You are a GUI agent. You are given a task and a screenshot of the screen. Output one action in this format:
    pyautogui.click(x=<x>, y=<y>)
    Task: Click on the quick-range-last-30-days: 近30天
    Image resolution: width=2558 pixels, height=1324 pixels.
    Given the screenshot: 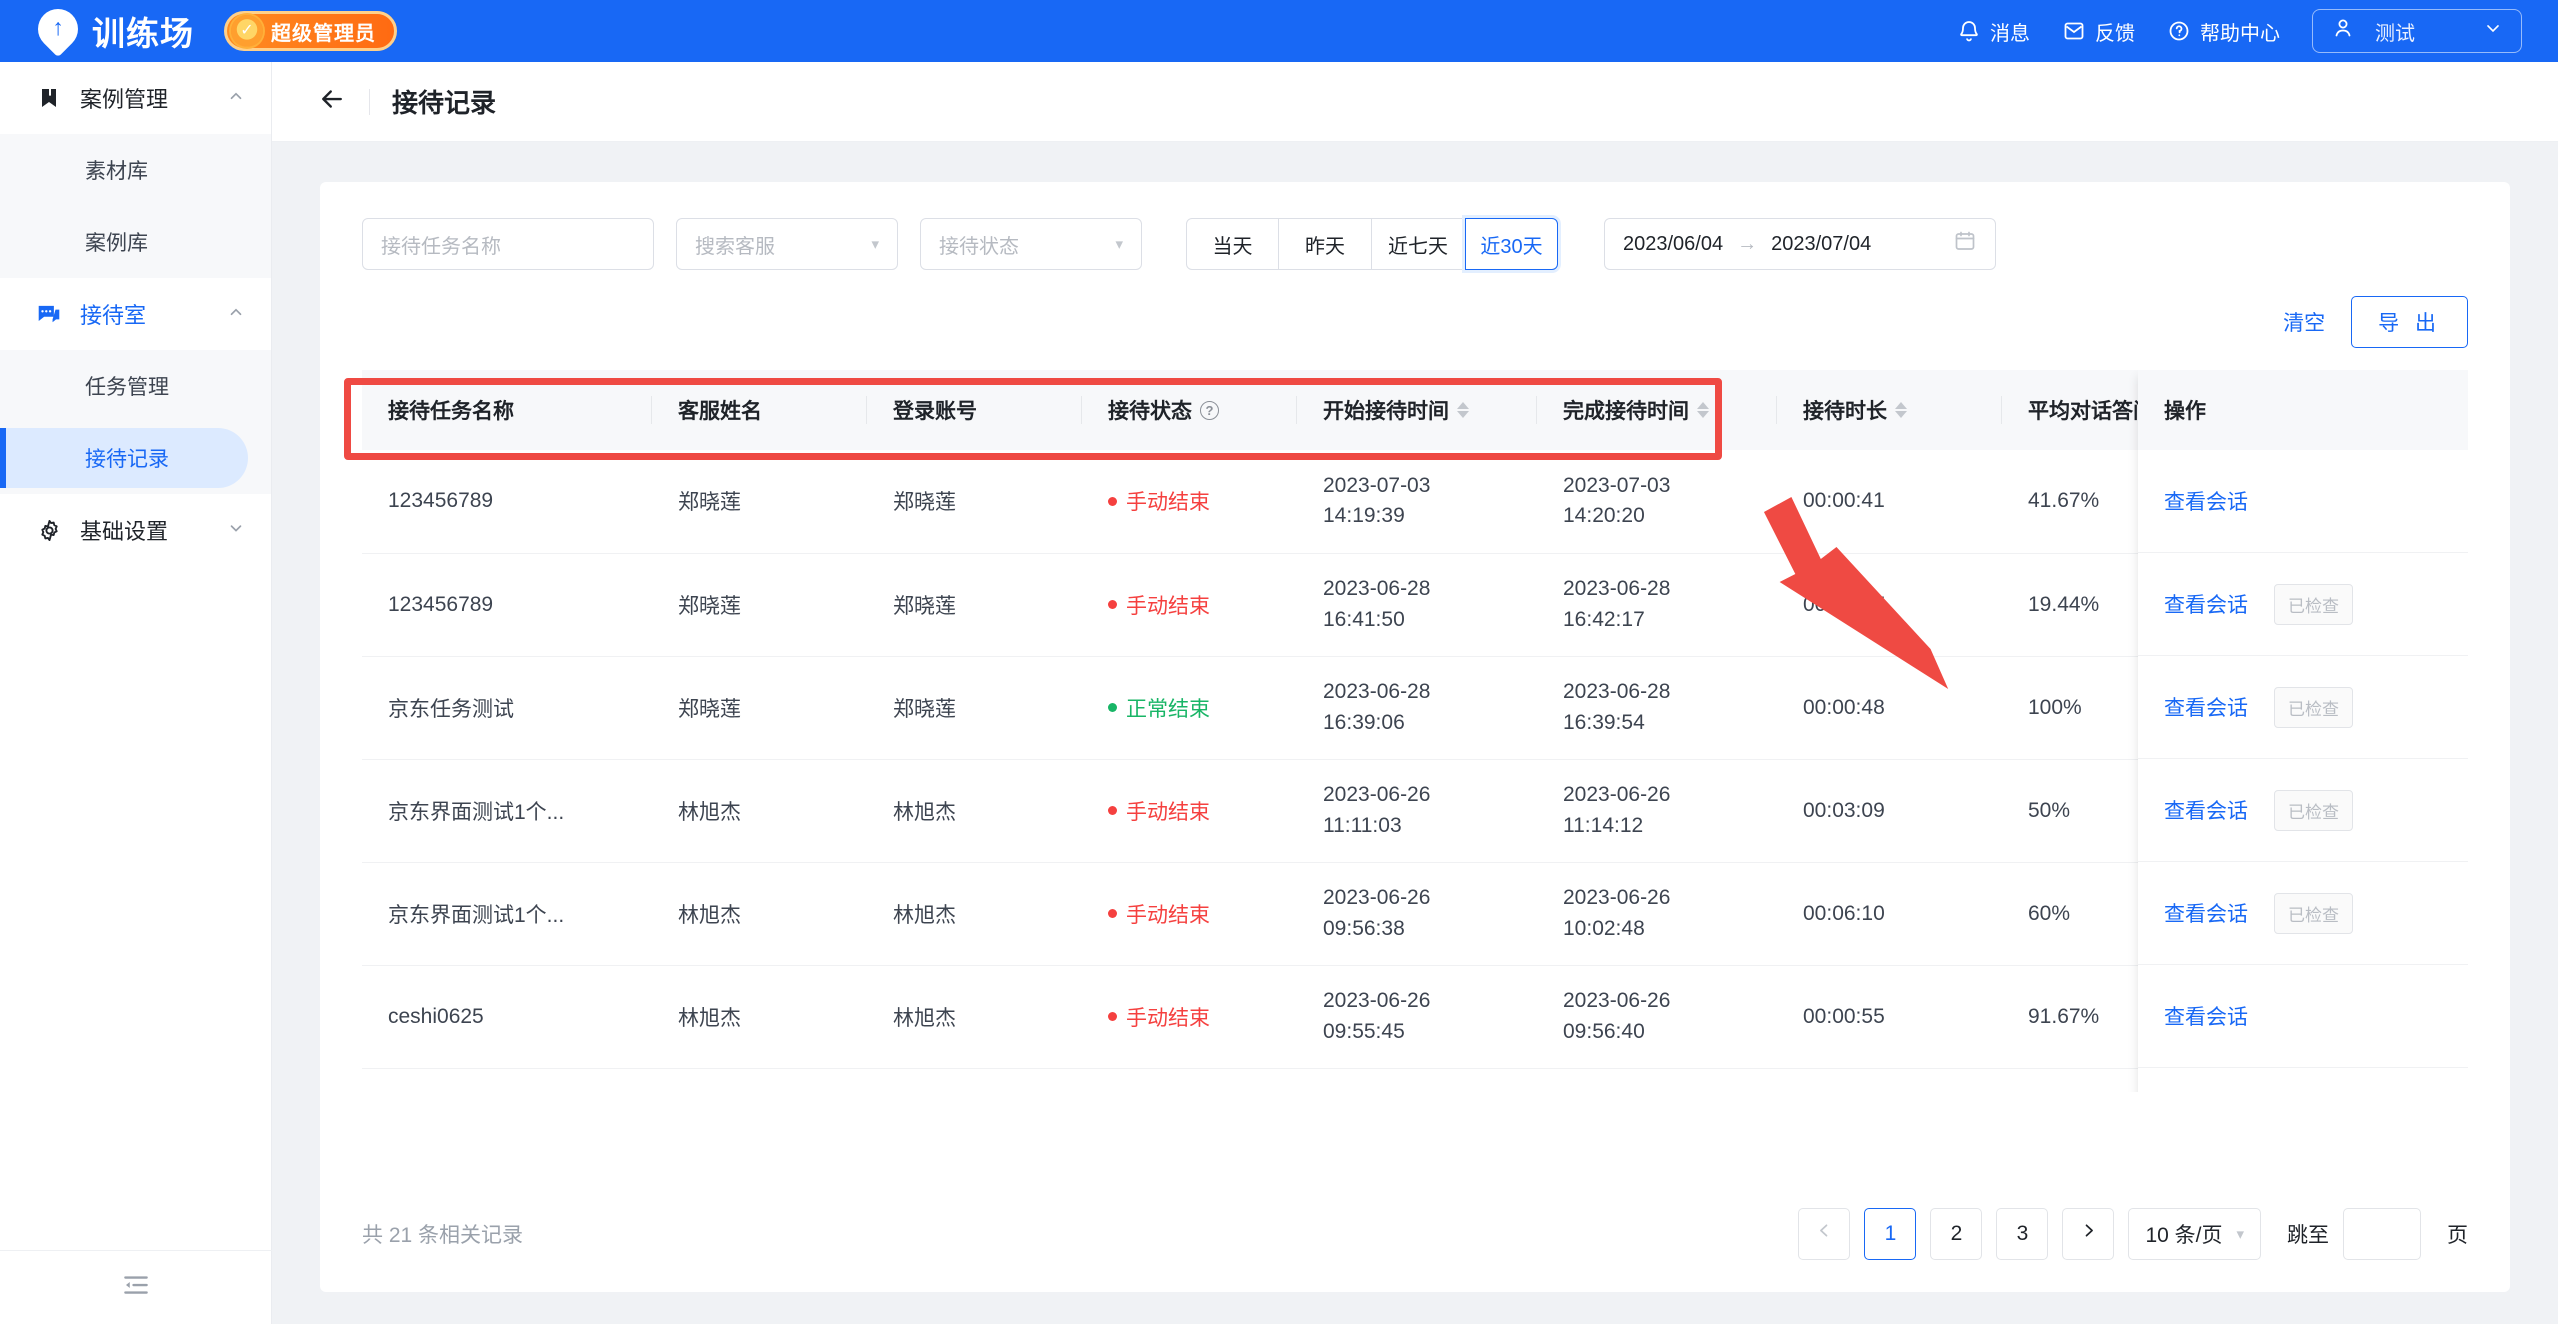 What is the action you would take?
    pyautogui.click(x=1511, y=244)
    